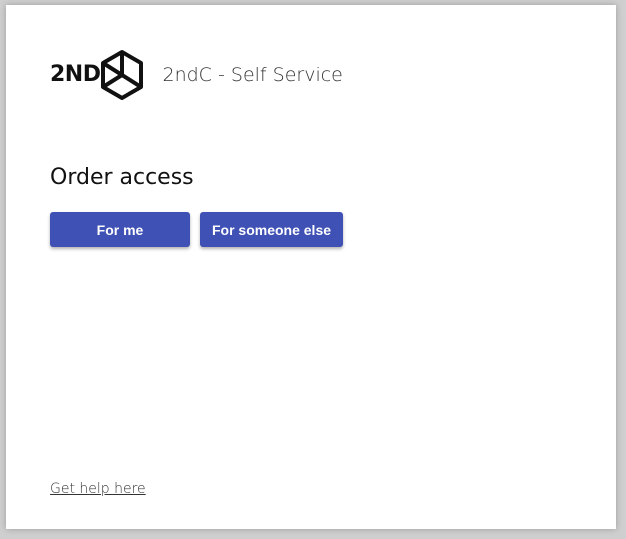 Image resolution: width=626 pixels, height=539 pixels. What do you see at coordinates (122, 75) in the screenshot?
I see `cube-outline-icon` at bounding box center [122, 75].